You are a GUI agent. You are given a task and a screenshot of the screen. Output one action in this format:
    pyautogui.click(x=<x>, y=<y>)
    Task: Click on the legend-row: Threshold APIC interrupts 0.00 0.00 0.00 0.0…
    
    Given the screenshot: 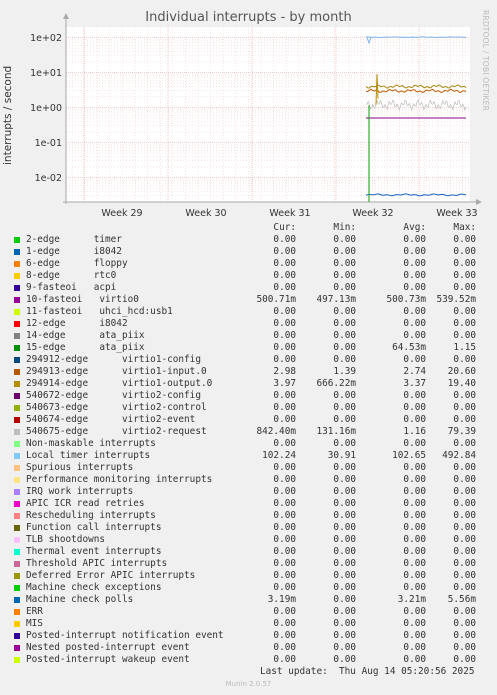 What is the action you would take?
    pyautogui.click(x=248, y=564)
    